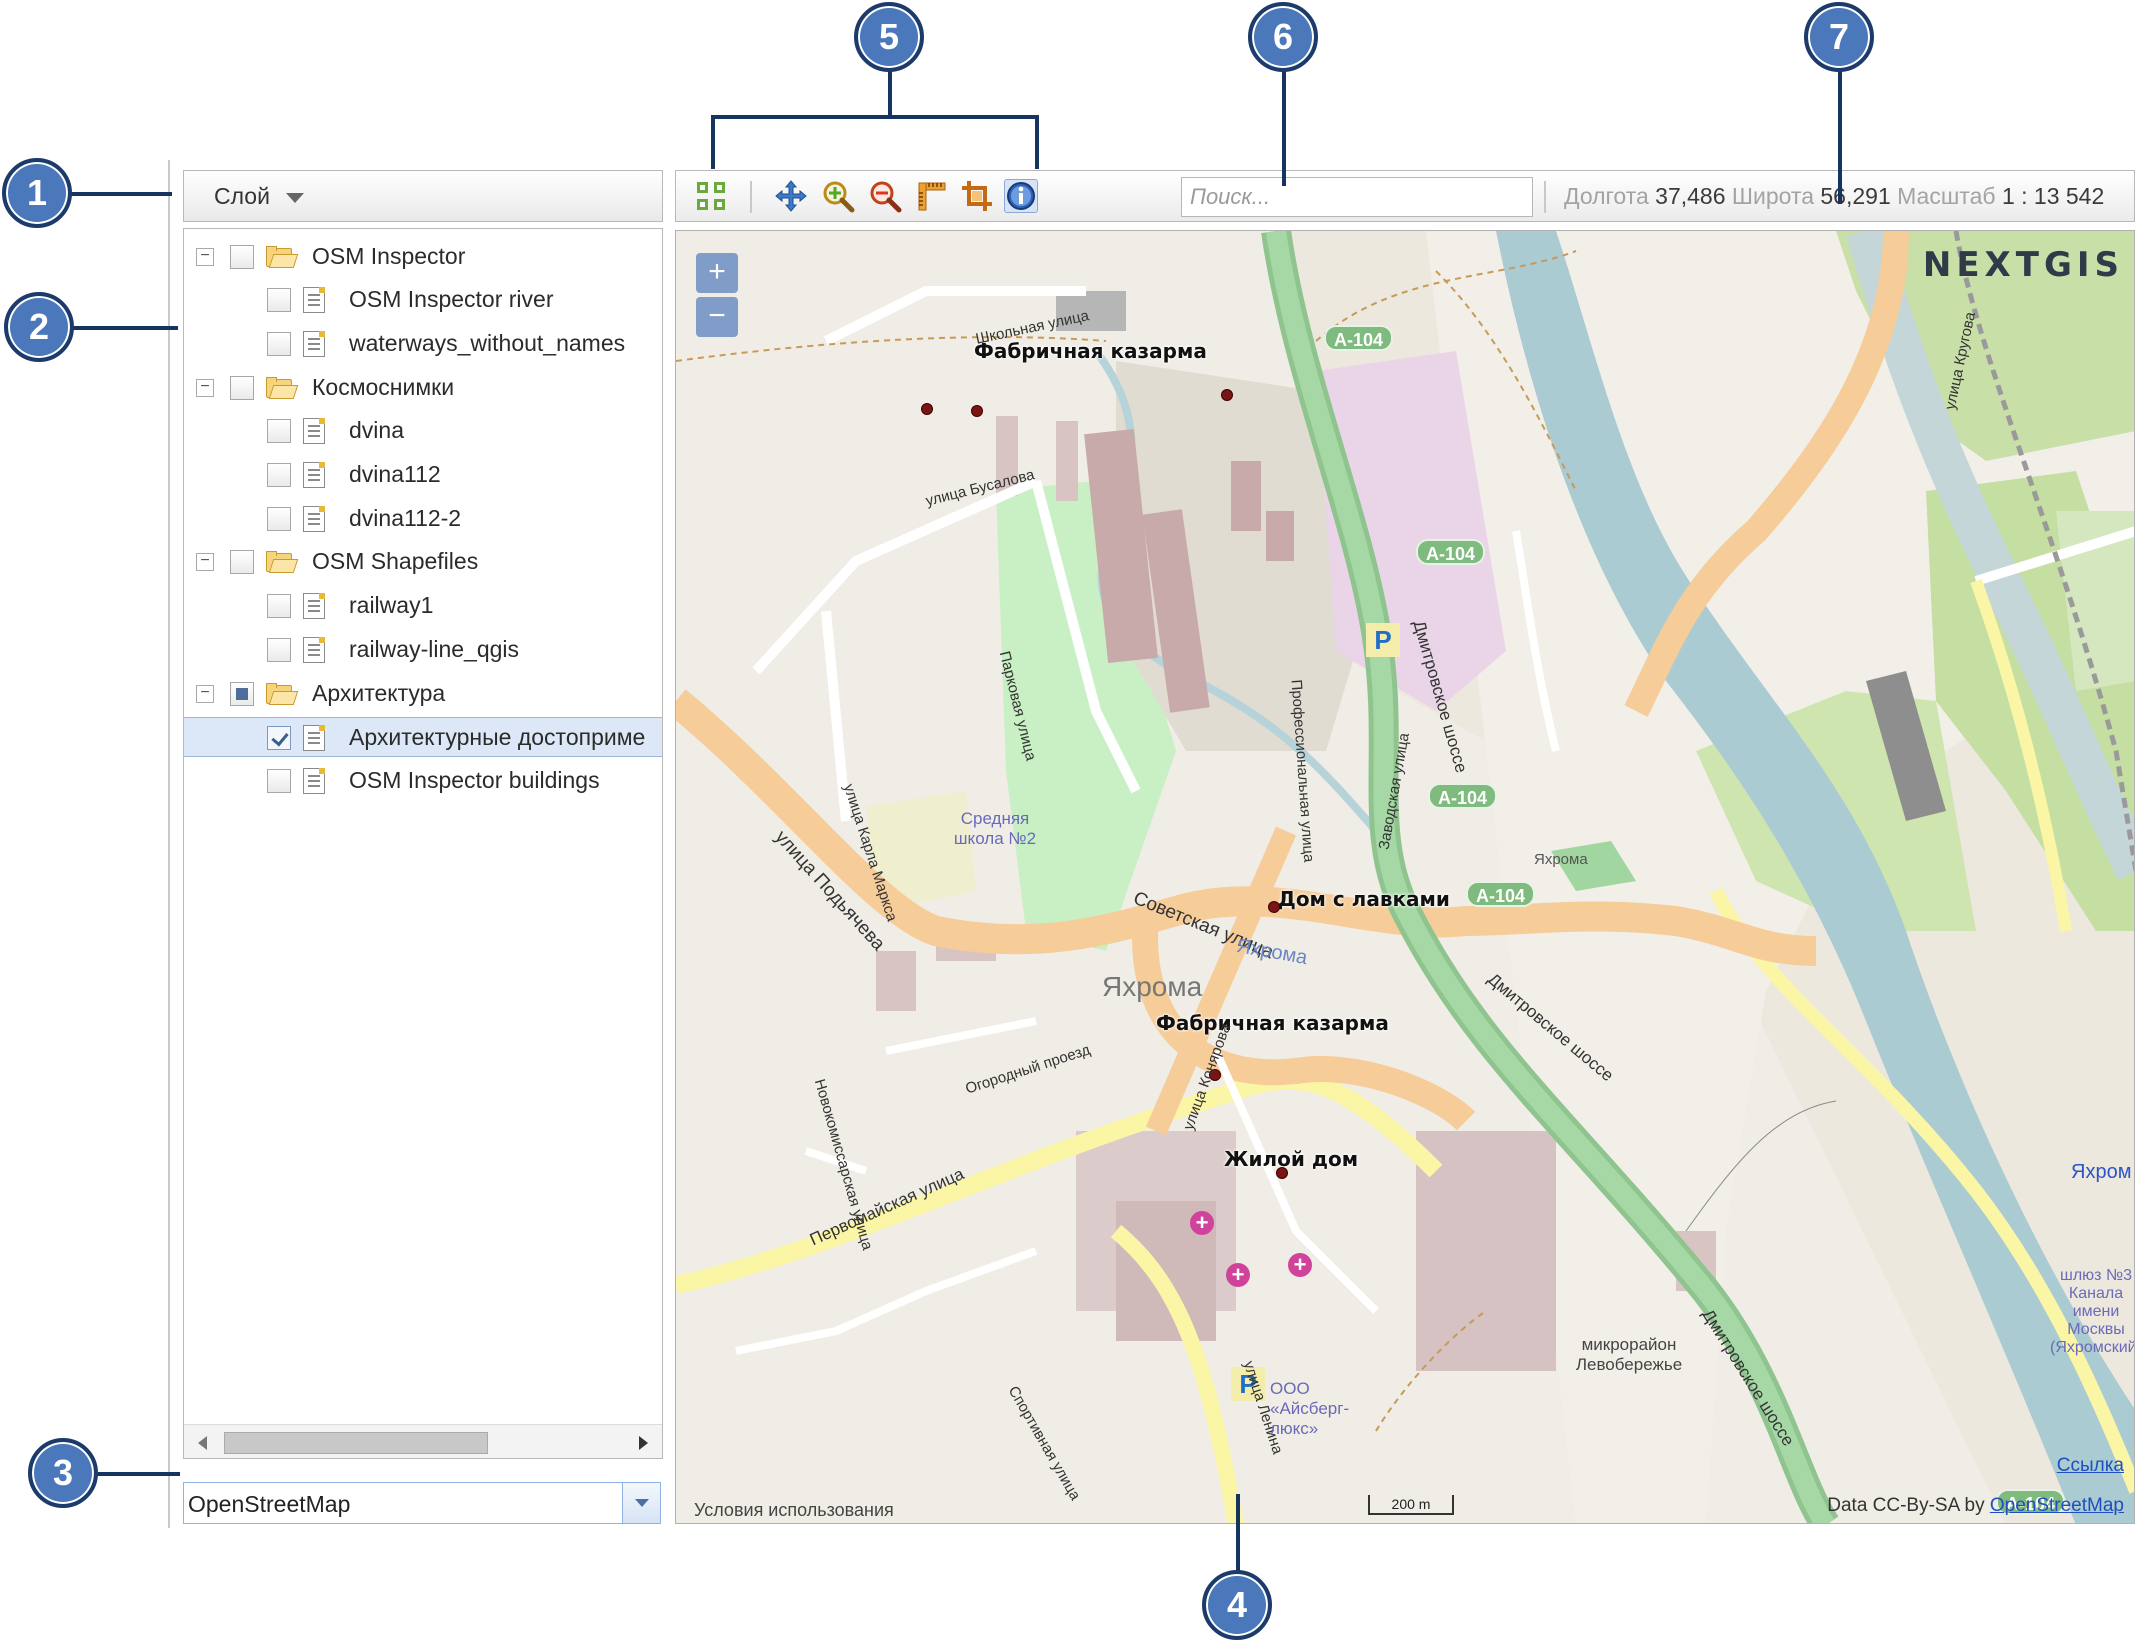 This screenshot has width=2139, height=1640. What do you see at coordinates (497, 737) in the screenshot?
I see `tree-item-label: Архитектурные достоприме` at bounding box center [497, 737].